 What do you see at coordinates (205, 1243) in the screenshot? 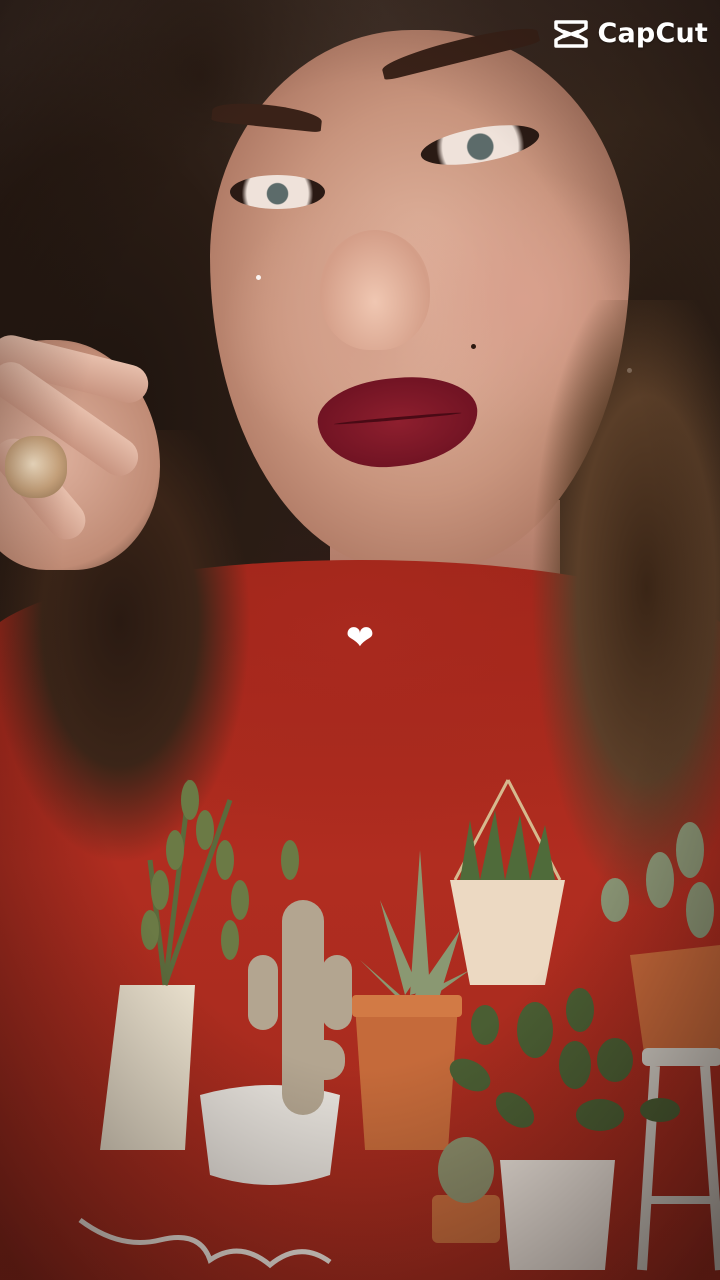
I see `shirt-script-lettering` at bounding box center [205, 1243].